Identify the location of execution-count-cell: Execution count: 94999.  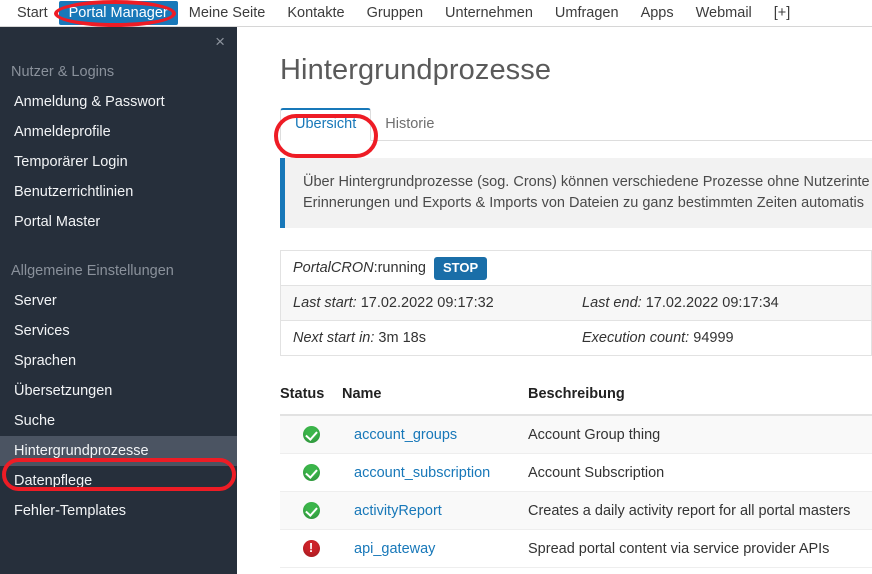
(726, 338).